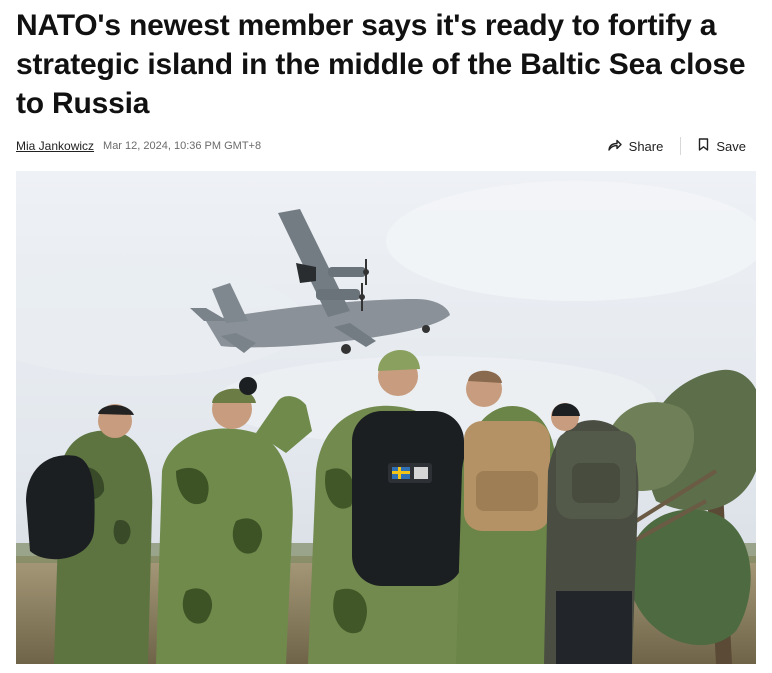 The width and height of the screenshot is (772, 673). I want to click on publish-date: Mar 12, 2024, 10:36 PM GMT+8, so click(182, 146).